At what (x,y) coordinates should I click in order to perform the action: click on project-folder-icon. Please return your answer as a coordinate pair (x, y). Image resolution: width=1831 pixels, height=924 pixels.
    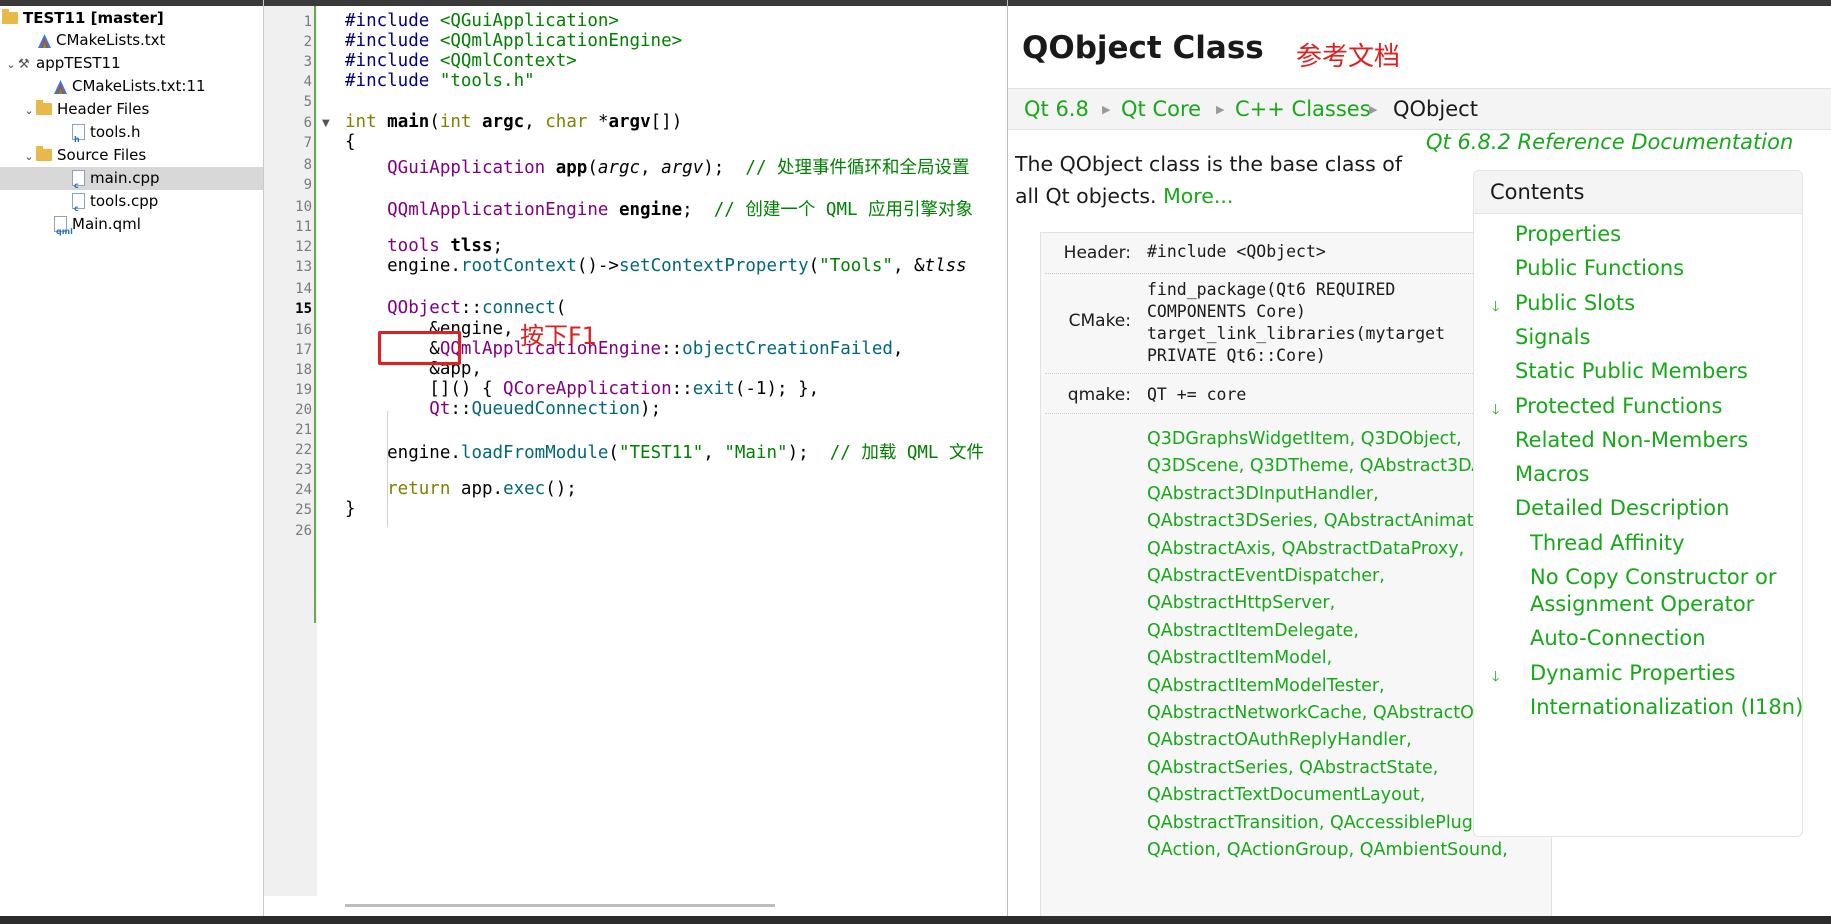
    Looking at the image, I should click on (10, 16).